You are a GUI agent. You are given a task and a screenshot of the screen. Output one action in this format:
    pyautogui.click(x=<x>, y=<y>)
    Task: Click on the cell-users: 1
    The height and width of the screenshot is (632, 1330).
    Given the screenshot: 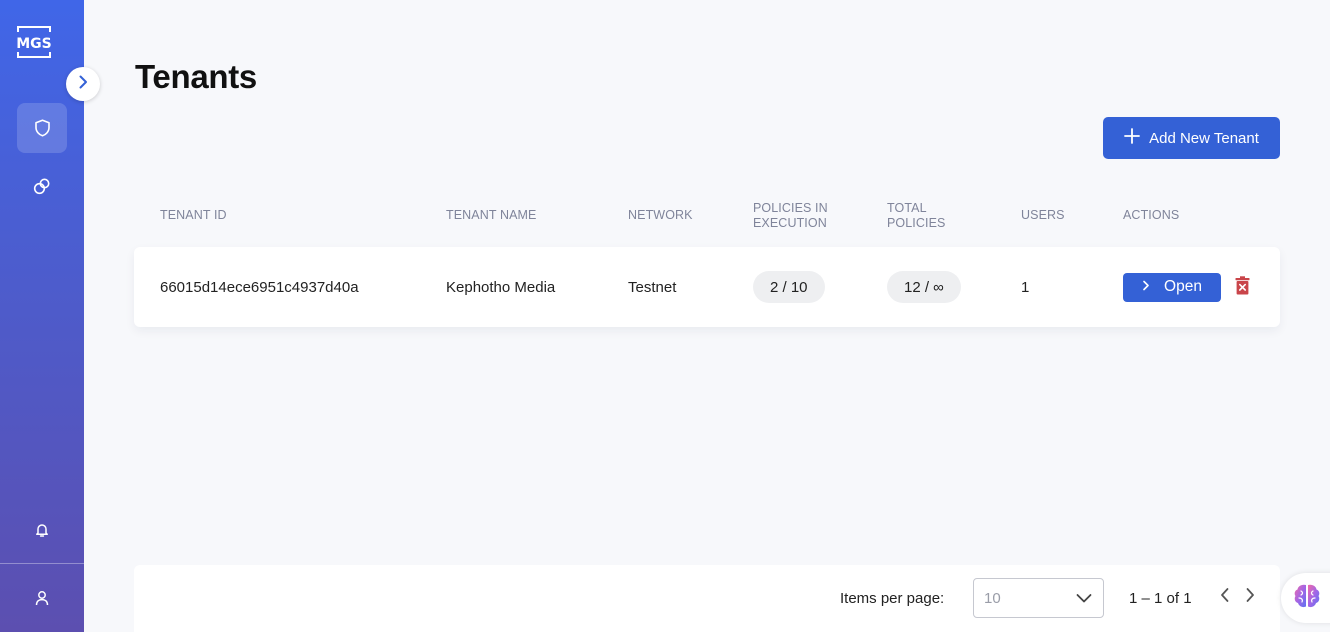 What is the action you would take?
    pyautogui.click(x=1025, y=287)
    